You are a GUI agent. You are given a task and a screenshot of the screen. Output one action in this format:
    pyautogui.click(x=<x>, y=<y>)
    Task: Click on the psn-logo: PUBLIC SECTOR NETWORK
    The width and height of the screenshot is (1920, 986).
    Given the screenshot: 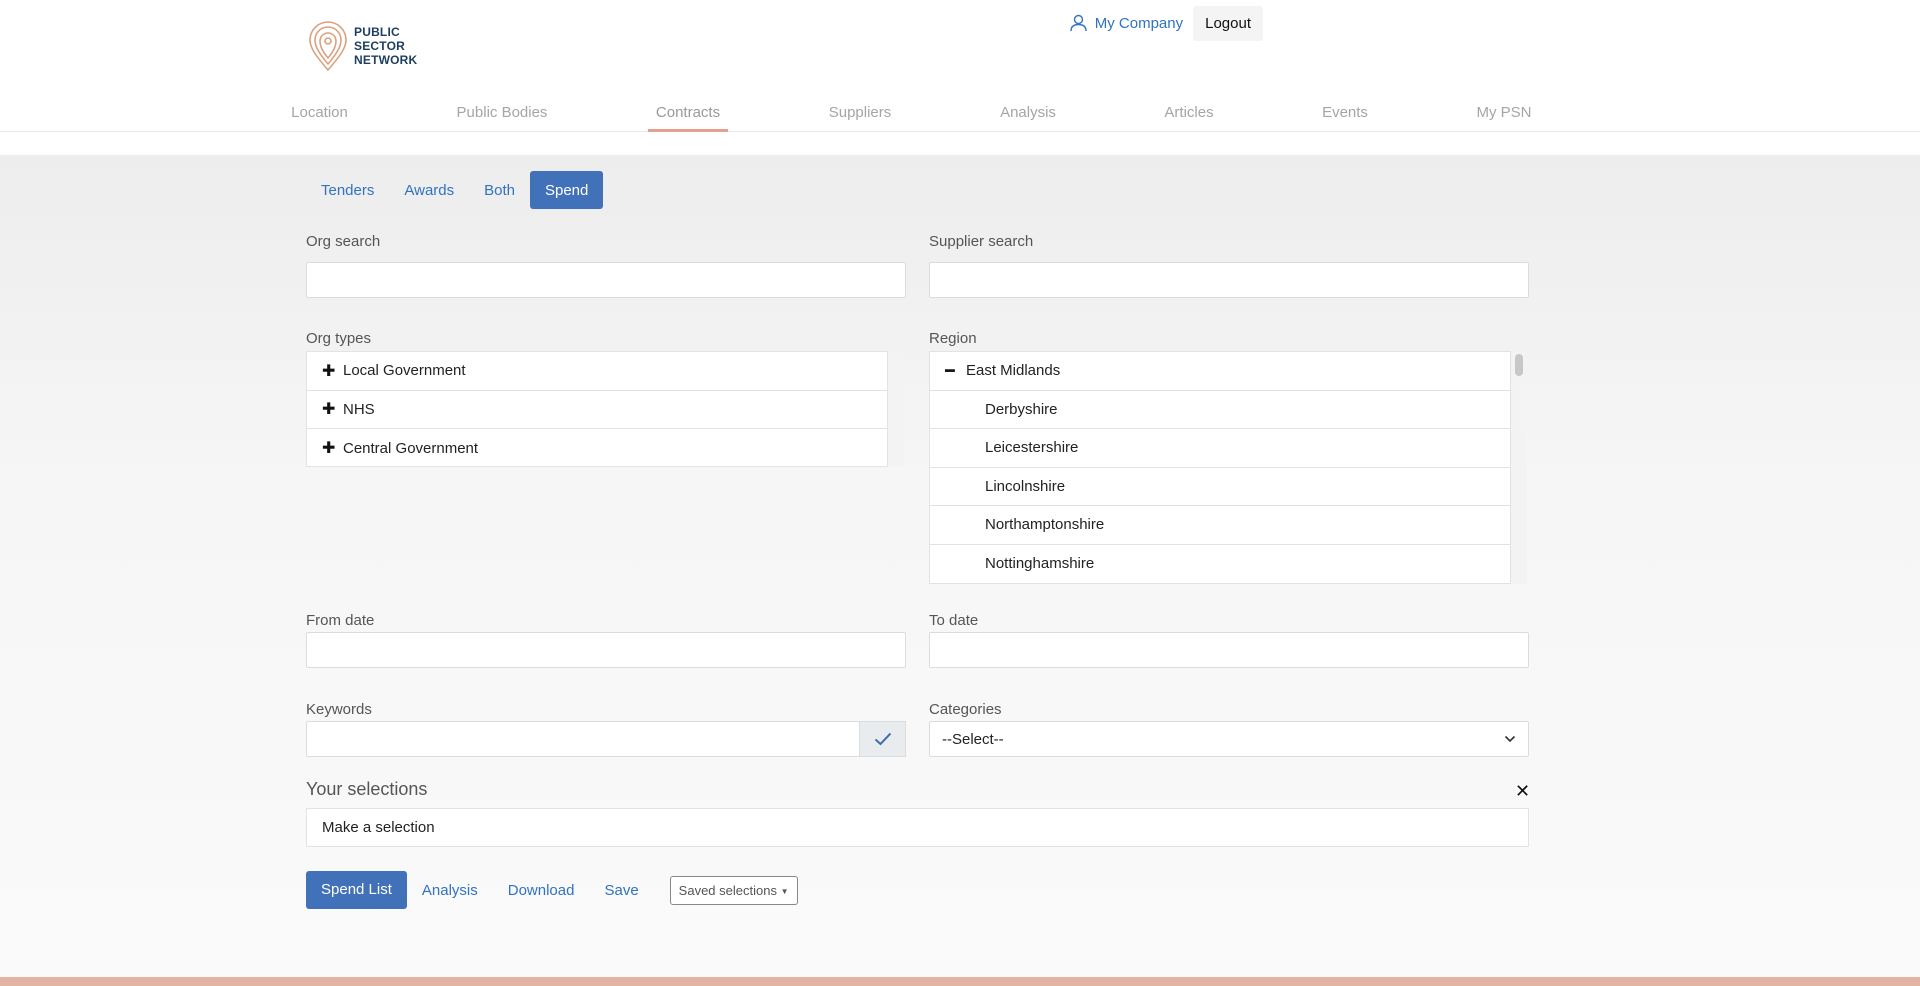 What is the action you would take?
    pyautogui.click(x=368, y=46)
    